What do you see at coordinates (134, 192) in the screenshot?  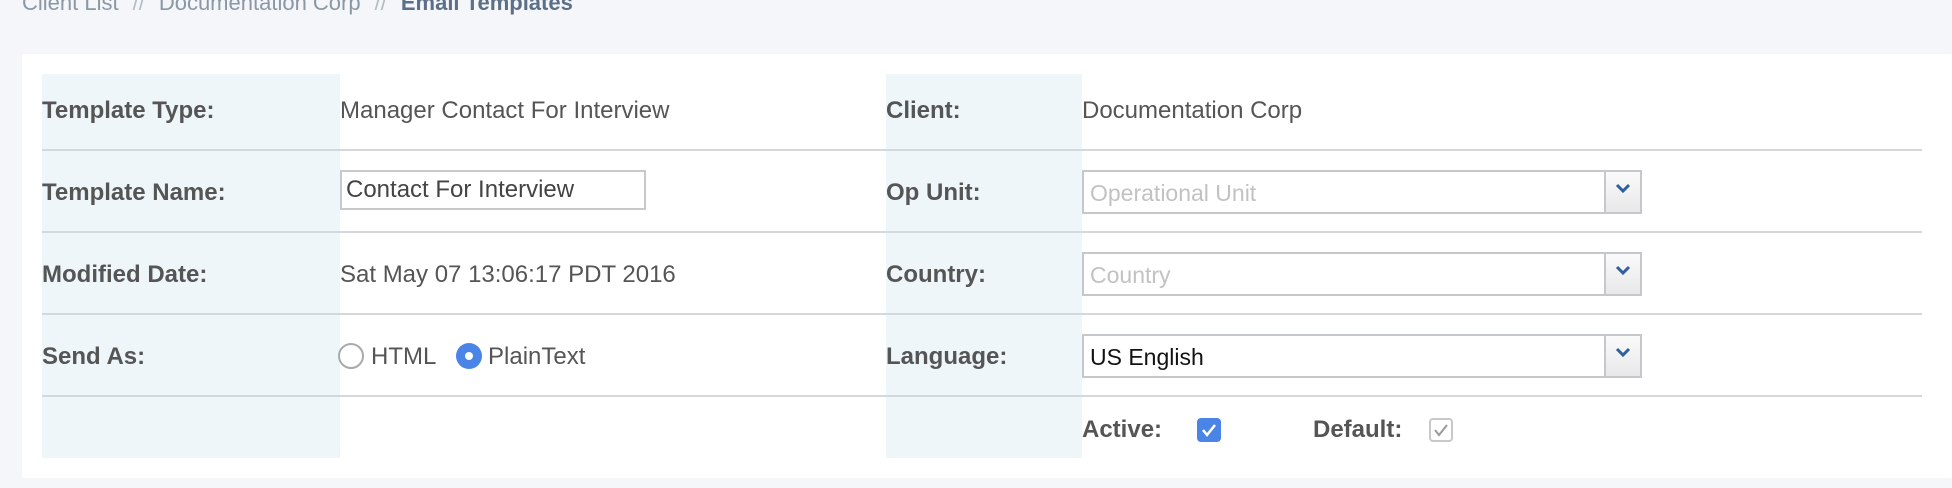 I see `template-name-label: Template Name:` at bounding box center [134, 192].